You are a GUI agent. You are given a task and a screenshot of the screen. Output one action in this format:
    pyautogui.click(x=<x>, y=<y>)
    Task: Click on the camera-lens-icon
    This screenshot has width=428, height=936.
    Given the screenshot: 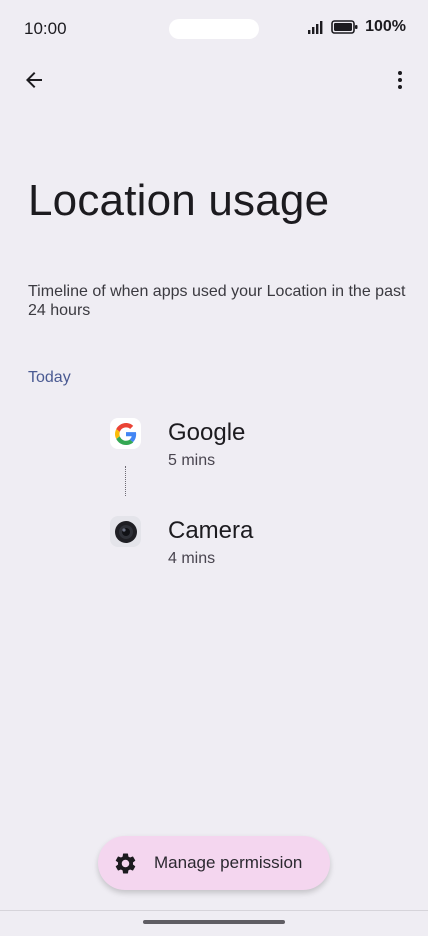 What is the action you would take?
    pyautogui.click(x=125, y=531)
    